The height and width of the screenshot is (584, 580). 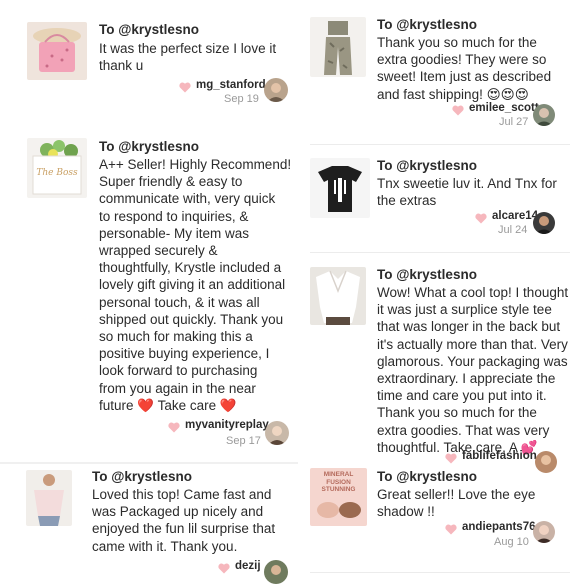 I want to click on review-text-line: personal touch, & it was all, so click(x=179, y=302).